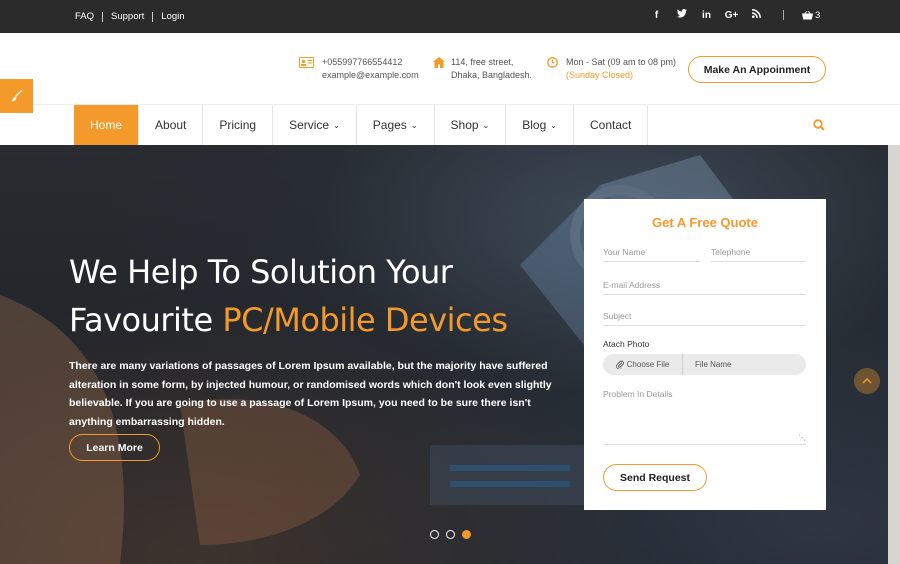 The image size is (900, 564). I want to click on slider-dots, so click(450, 534).